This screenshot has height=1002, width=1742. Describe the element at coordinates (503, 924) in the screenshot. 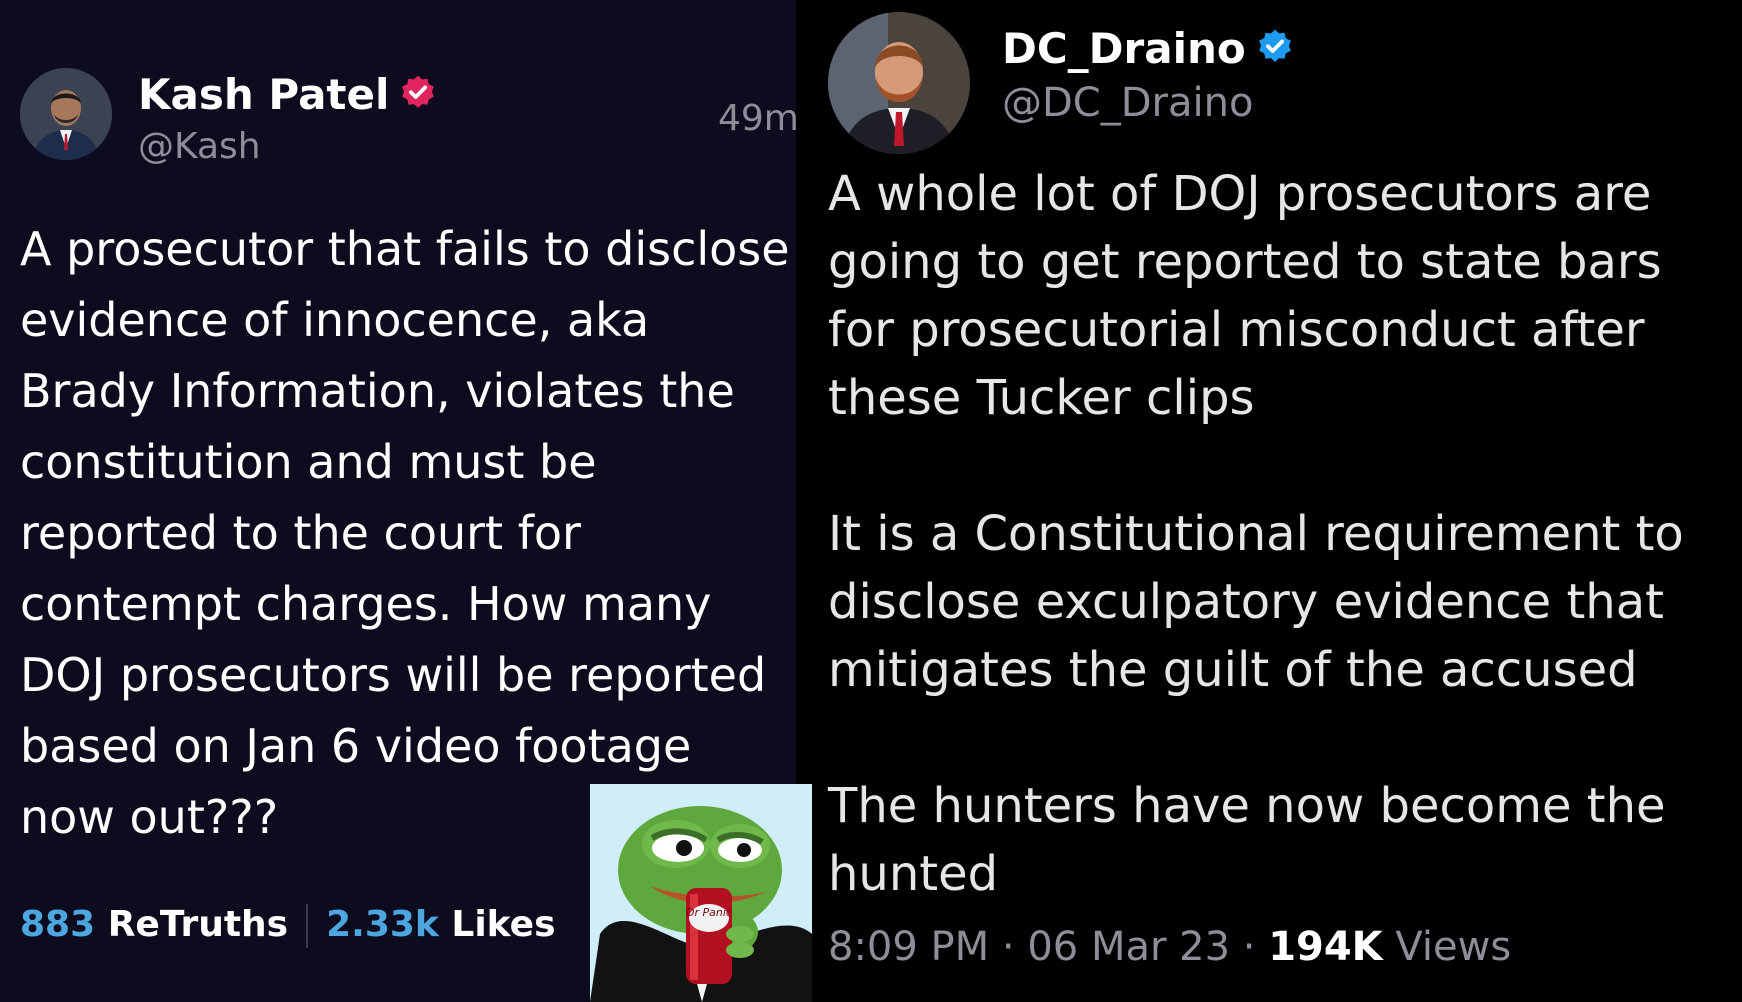

I see `likes-label: Likes` at that location.